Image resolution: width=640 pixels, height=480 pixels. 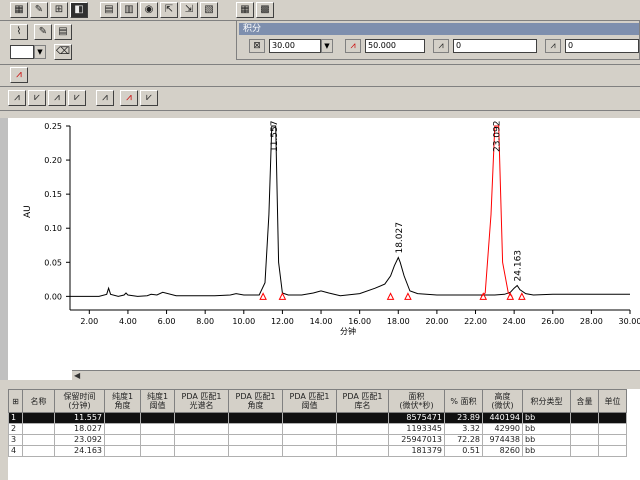 What do you see at coordinates (15, 418) in the screenshot?
I see `table-cell: 1` at bounding box center [15, 418].